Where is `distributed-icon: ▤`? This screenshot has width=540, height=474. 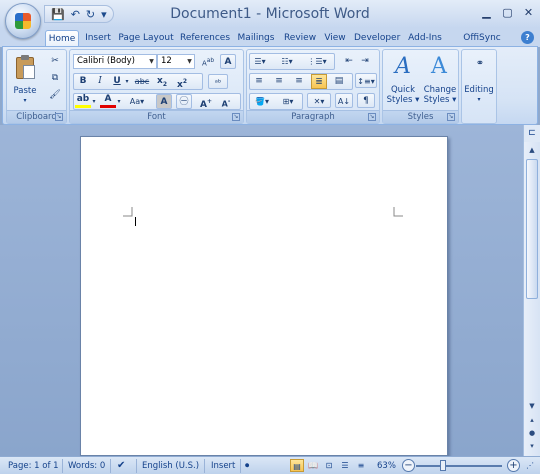
distributed-icon: ▤ is located at coordinates (339, 81).